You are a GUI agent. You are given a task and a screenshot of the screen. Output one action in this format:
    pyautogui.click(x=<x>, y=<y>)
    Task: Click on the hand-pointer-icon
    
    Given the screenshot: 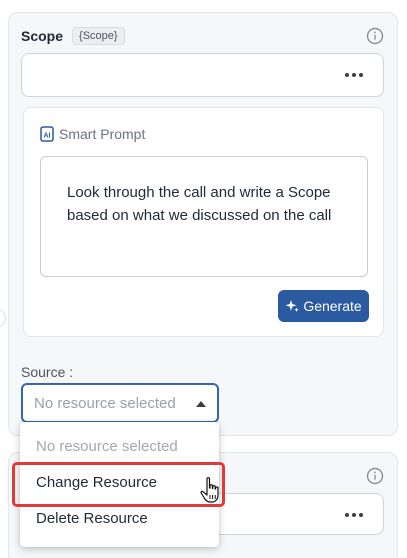 What is the action you would take?
    pyautogui.click(x=209, y=490)
    